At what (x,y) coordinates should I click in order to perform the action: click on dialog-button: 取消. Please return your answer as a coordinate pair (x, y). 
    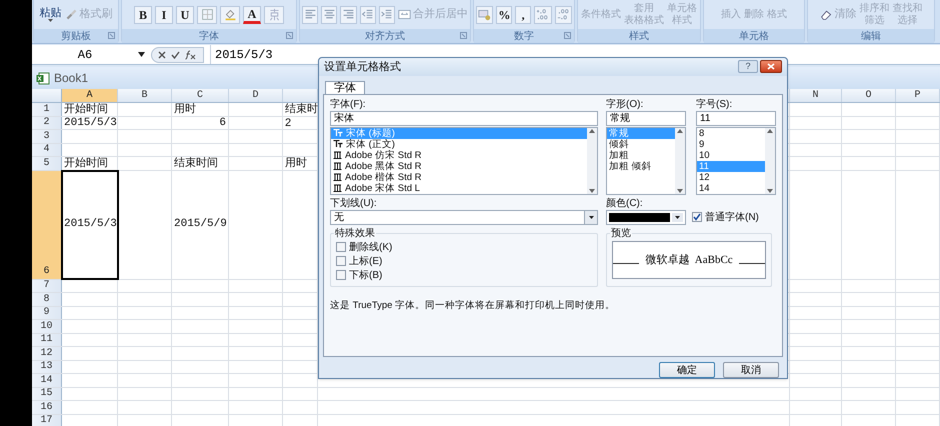
    Looking at the image, I should click on (751, 370).